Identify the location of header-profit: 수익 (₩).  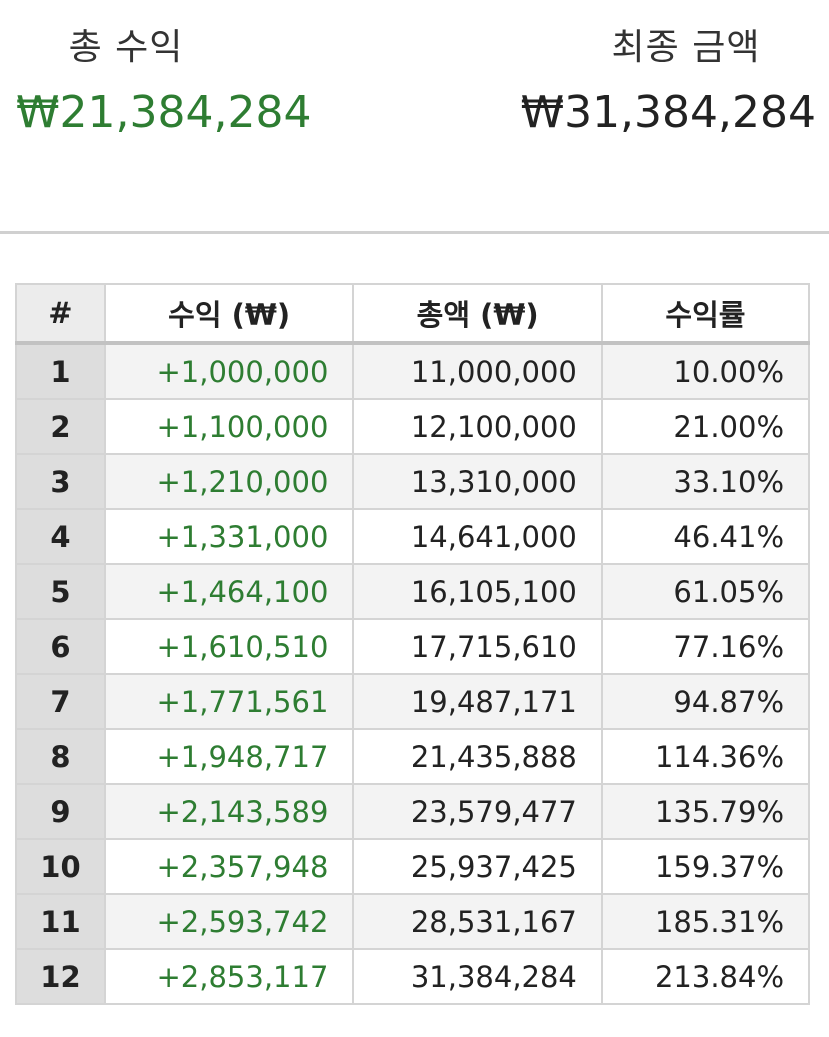
(229, 314).